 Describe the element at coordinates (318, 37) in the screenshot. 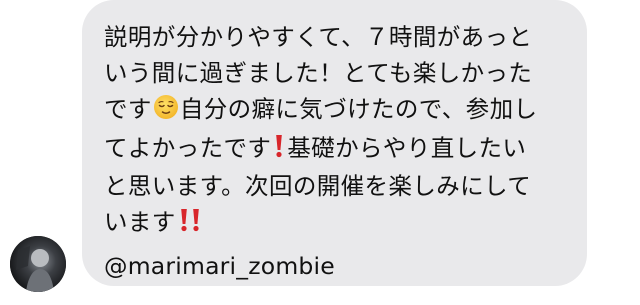

I see `message-line-1: 説明が分かりやすくて、７時間があっと` at that location.